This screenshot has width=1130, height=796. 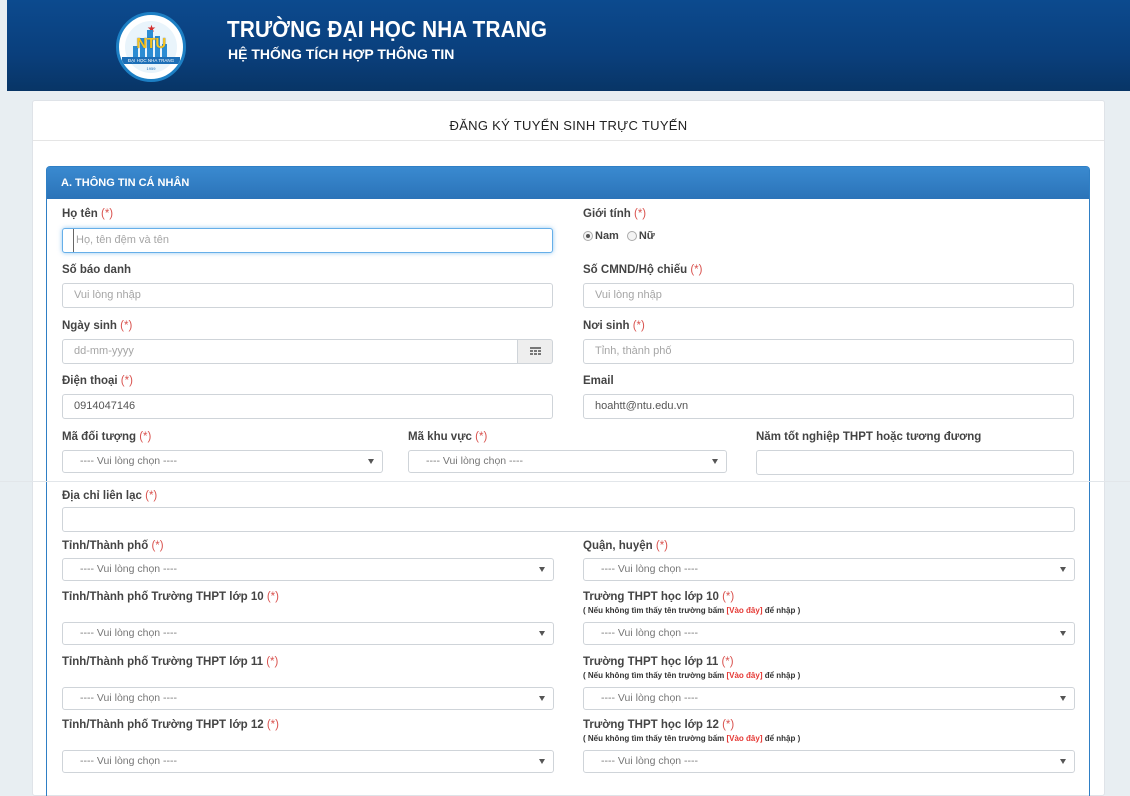 I want to click on gioi-tinh-label: Giới tính (*), so click(x=615, y=214).